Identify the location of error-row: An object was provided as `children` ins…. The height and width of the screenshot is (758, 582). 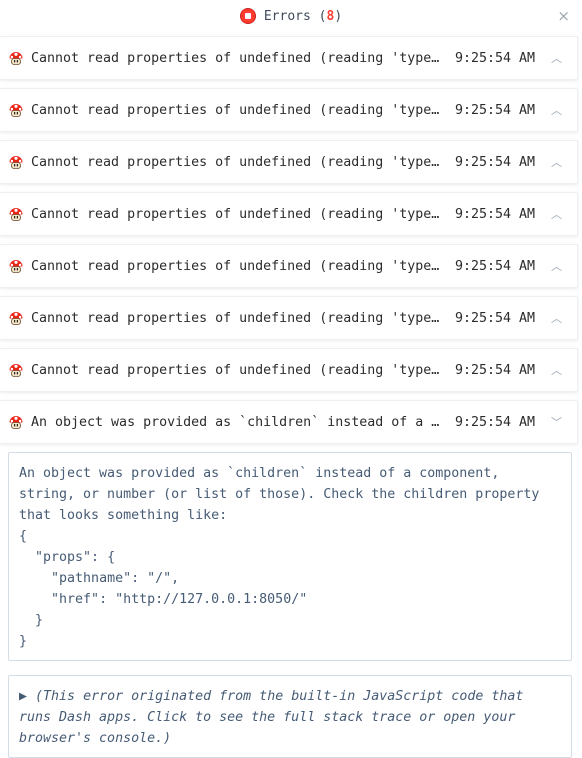
(289, 422).